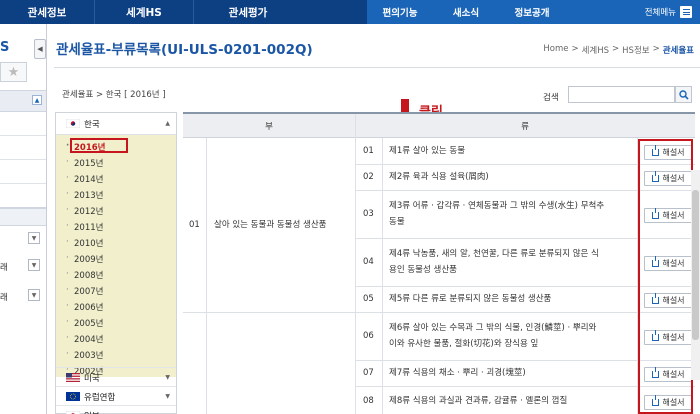 This screenshot has width=700, height=414. Describe the element at coordinates (116, 376) in the screenshot. I see `country-usa: 미국 ▼` at that location.